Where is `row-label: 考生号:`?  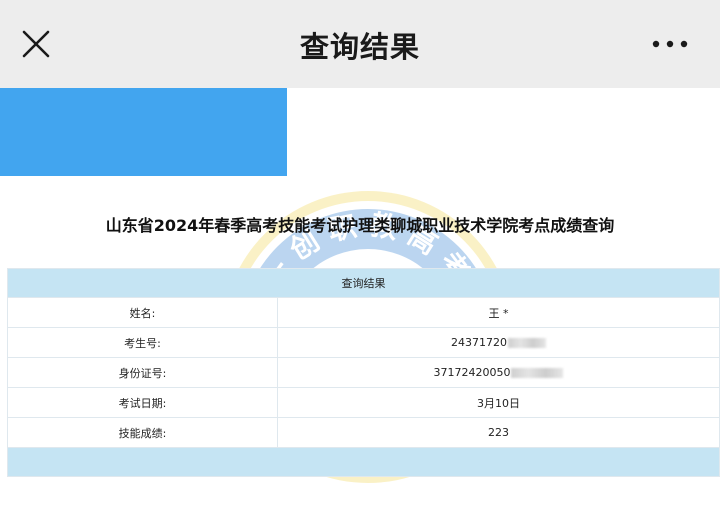 row-label: 考生号: is located at coordinates (142, 342).